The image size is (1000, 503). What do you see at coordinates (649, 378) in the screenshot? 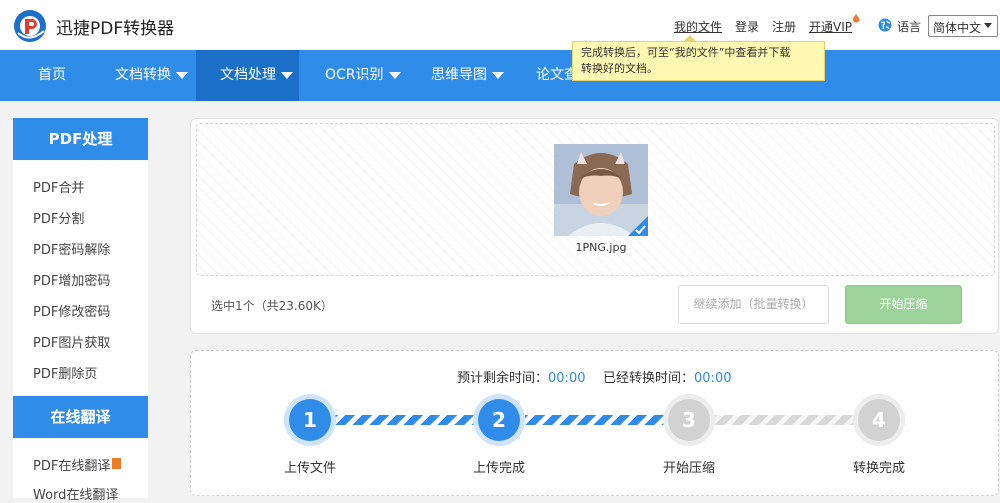
I see `elapsed-time-label: 已经转换时间：` at bounding box center [649, 378].